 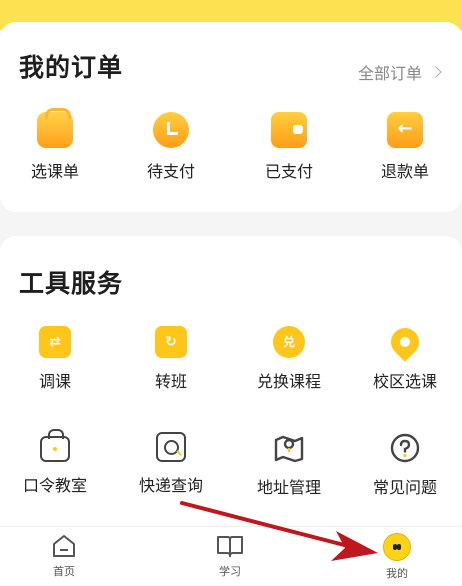 I want to click on nav-item-study: 学习, so click(x=230, y=556).